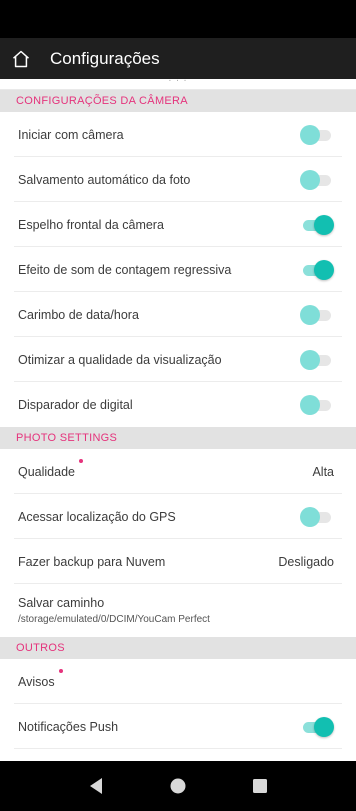  What do you see at coordinates (61, 603) in the screenshot?
I see `setting-label: Salvar caminho` at bounding box center [61, 603].